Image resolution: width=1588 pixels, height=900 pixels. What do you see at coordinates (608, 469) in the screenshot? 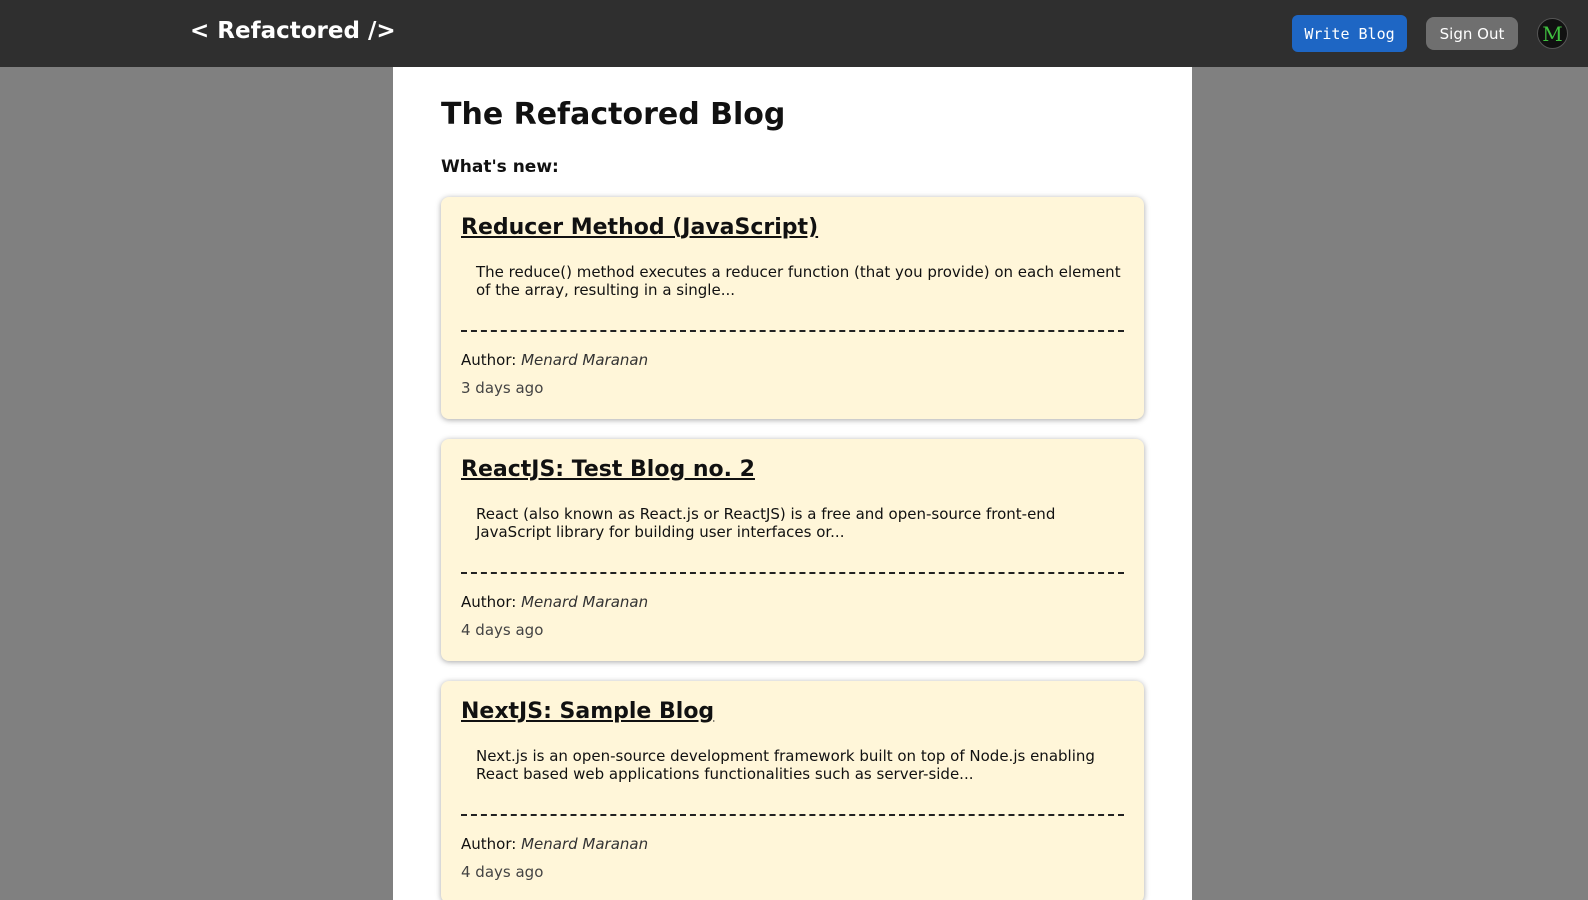
I see `post-title-link: ReactJS: Test Blog no. 2` at bounding box center [608, 469].